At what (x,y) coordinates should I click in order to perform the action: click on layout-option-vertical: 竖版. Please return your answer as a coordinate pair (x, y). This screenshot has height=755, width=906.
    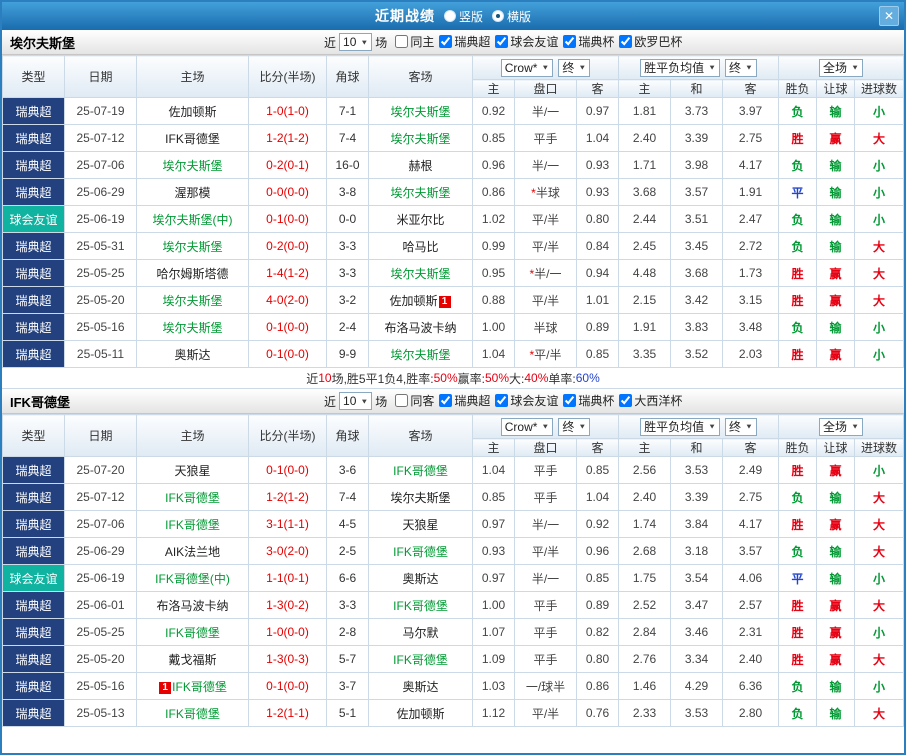
    Looking at the image, I should click on (463, 16).